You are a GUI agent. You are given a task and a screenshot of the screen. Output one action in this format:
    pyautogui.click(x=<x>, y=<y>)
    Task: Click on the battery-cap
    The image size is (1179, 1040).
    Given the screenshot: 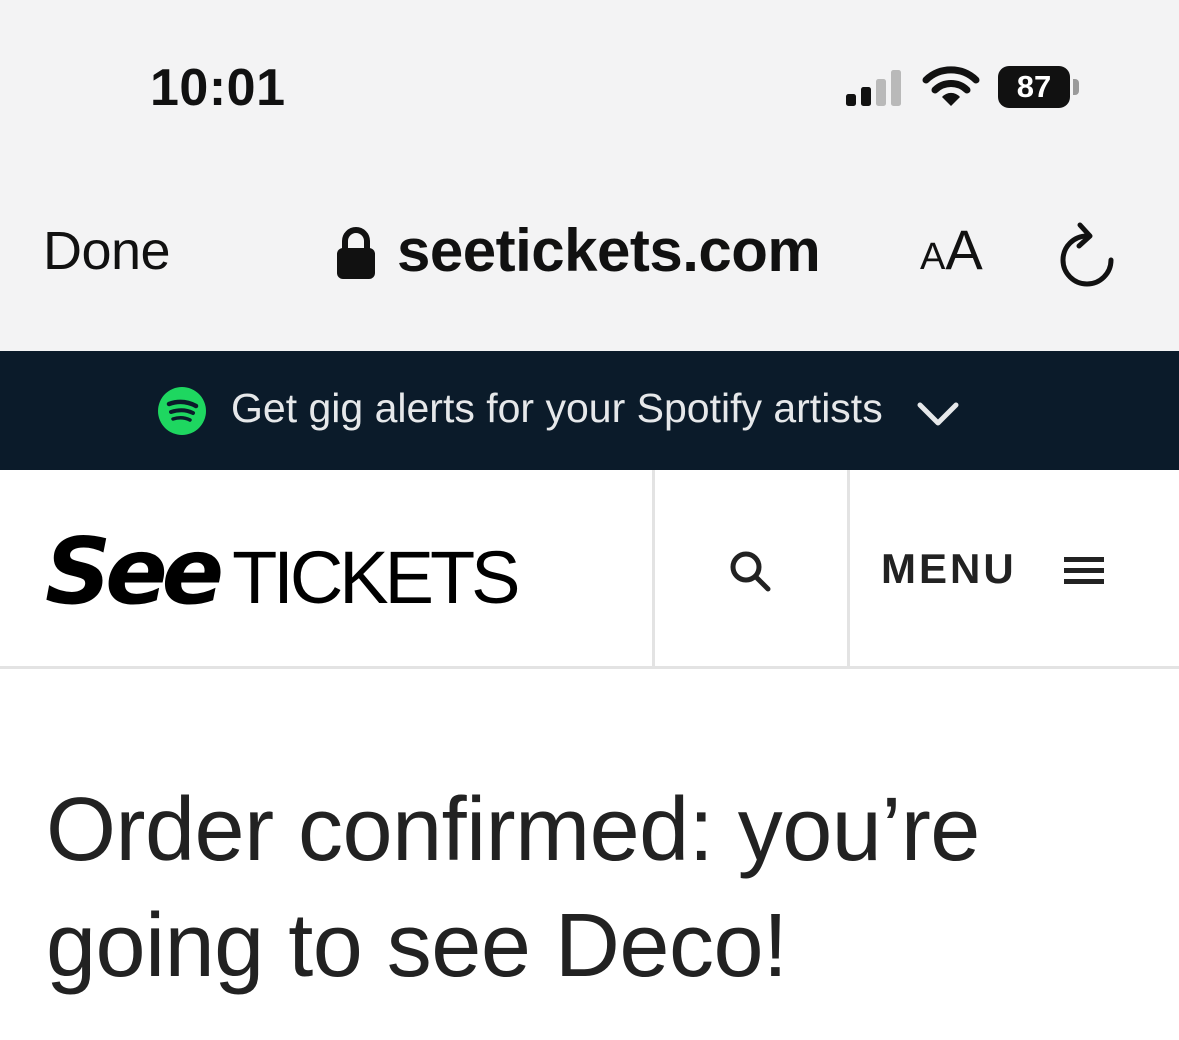 What is the action you would take?
    pyautogui.click(x=1076, y=87)
    